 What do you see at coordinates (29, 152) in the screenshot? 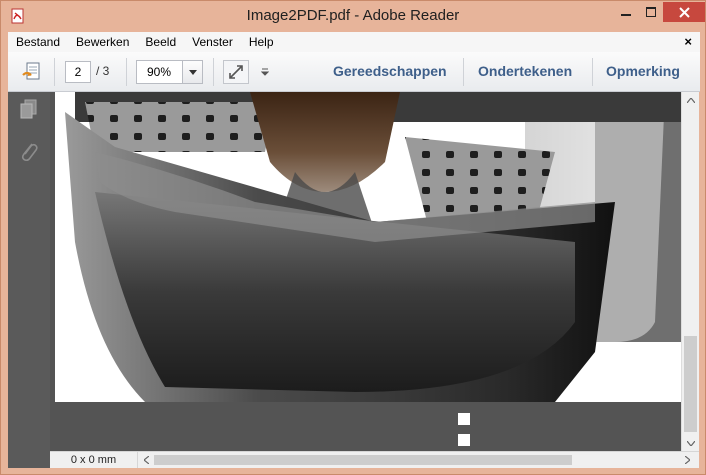
I see `attachment-icon` at bounding box center [29, 152].